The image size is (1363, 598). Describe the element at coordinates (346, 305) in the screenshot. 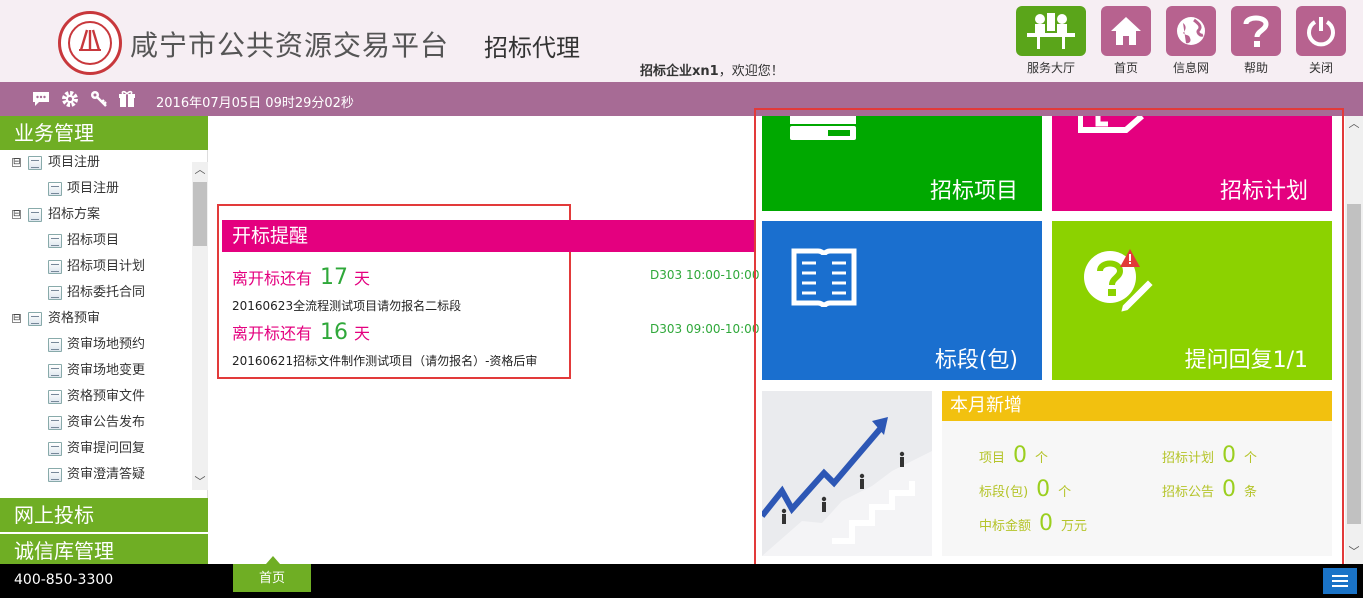

I see `reminder-project-link-1: 20160623全流程测试项目请勿报名二标段` at that location.